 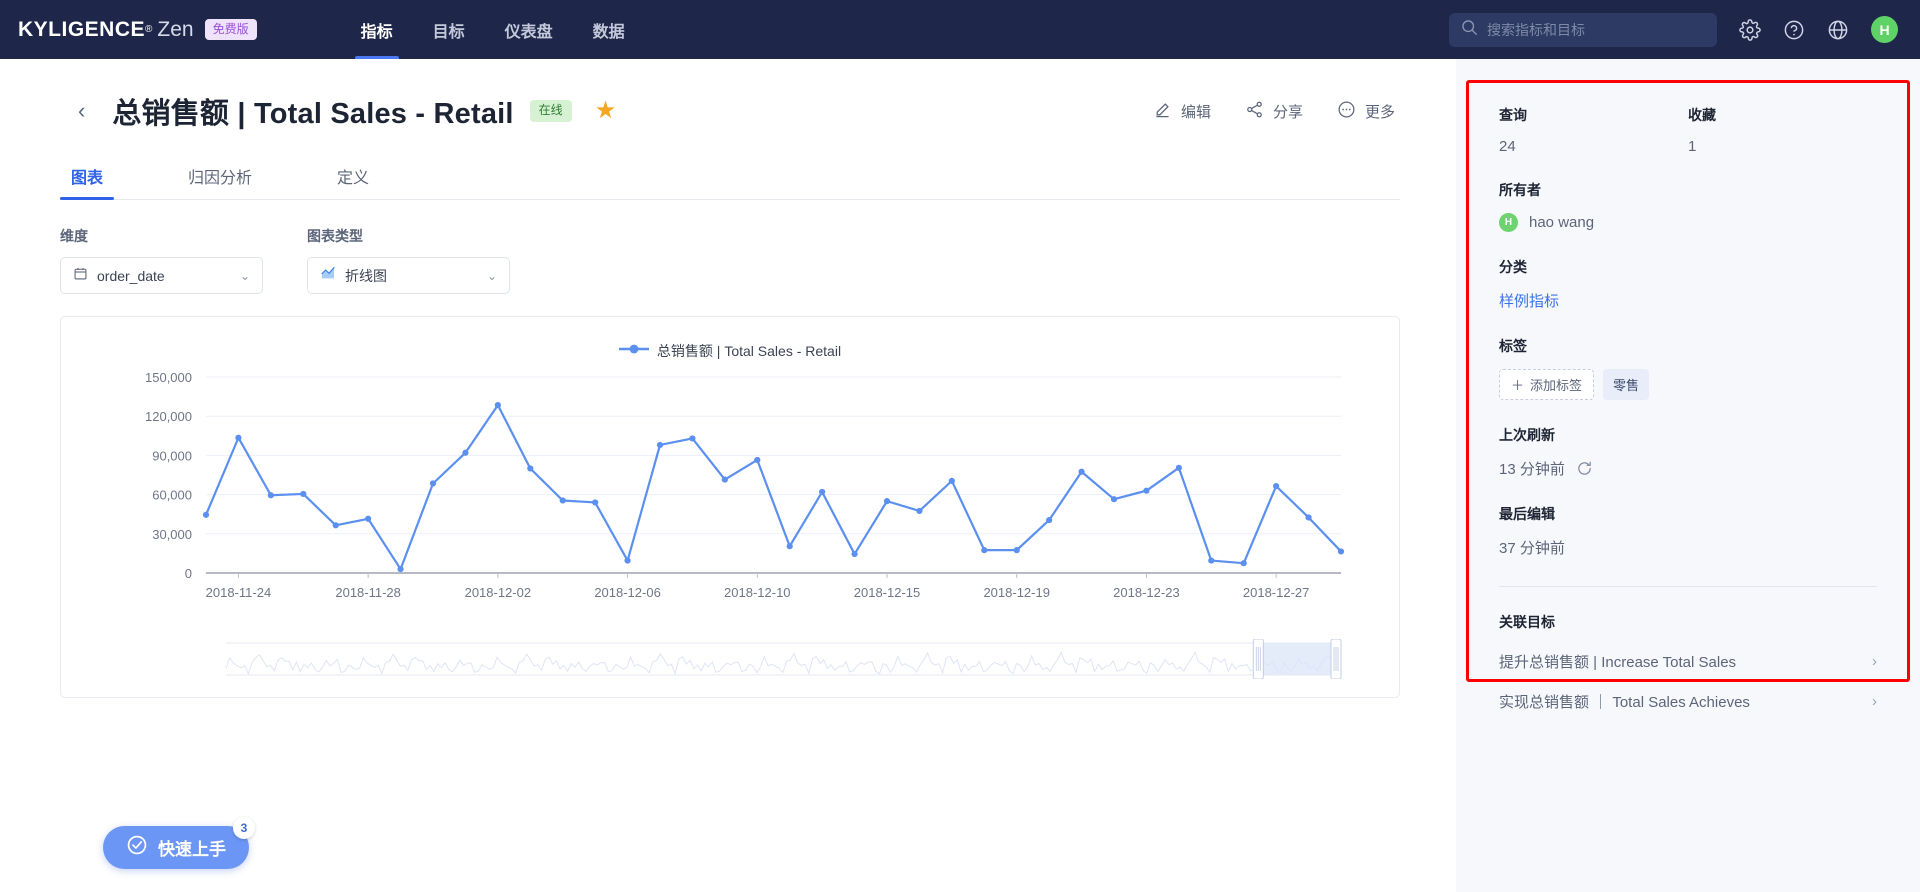 I want to click on search-input: 搜索指标和目标, so click(x=1583, y=29).